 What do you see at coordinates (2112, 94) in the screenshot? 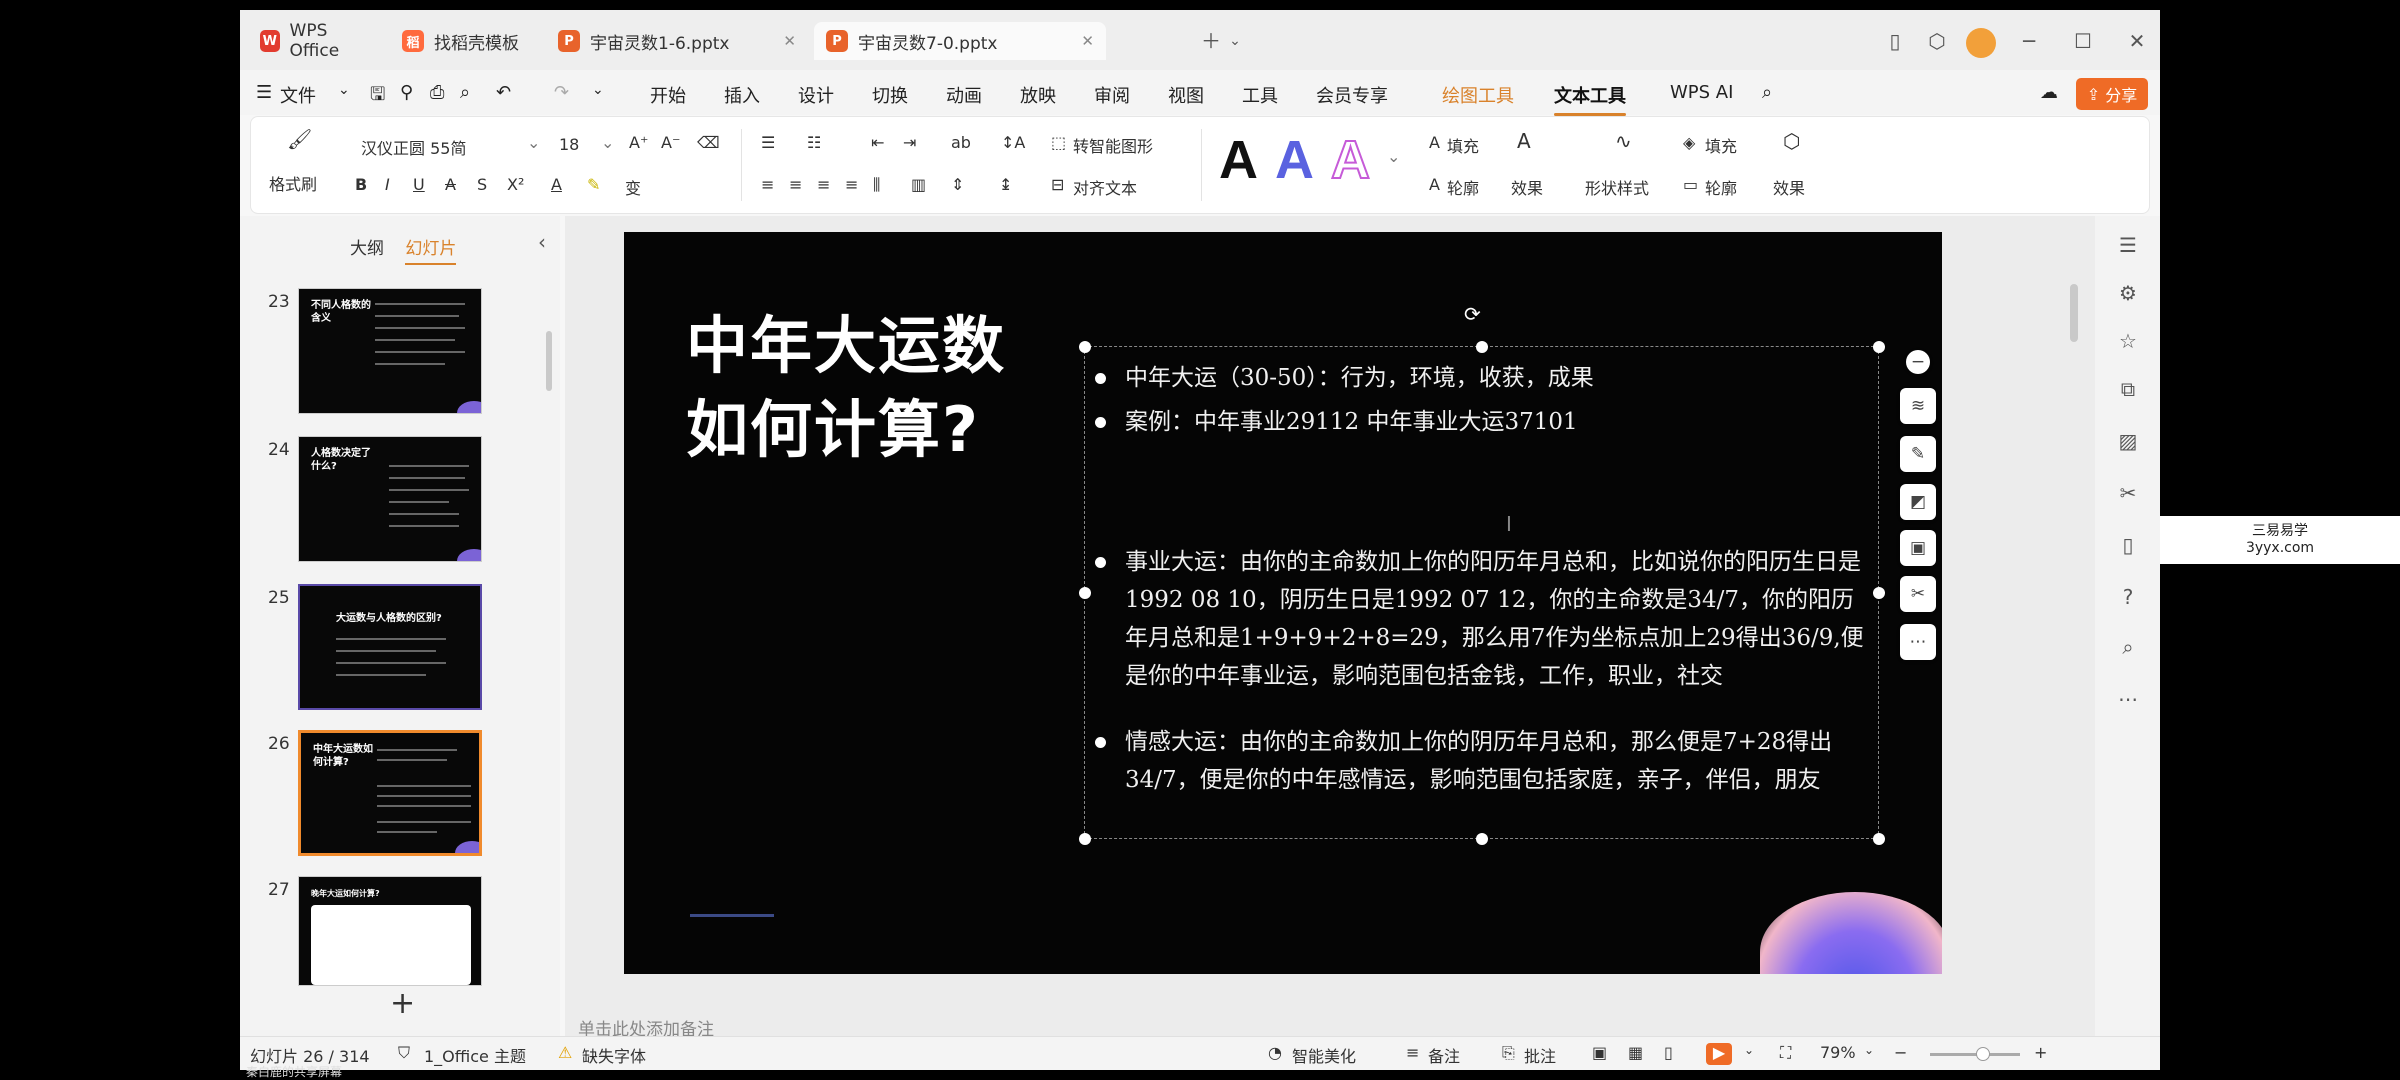
I see `share-button: ⇪ 分享` at bounding box center [2112, 94].